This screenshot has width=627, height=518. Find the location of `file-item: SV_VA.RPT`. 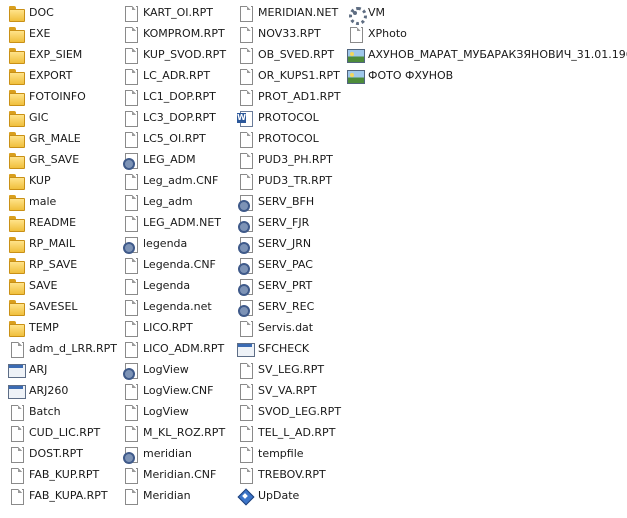

file-item: SV_VA.RPT is located at coordinates (289, 390).